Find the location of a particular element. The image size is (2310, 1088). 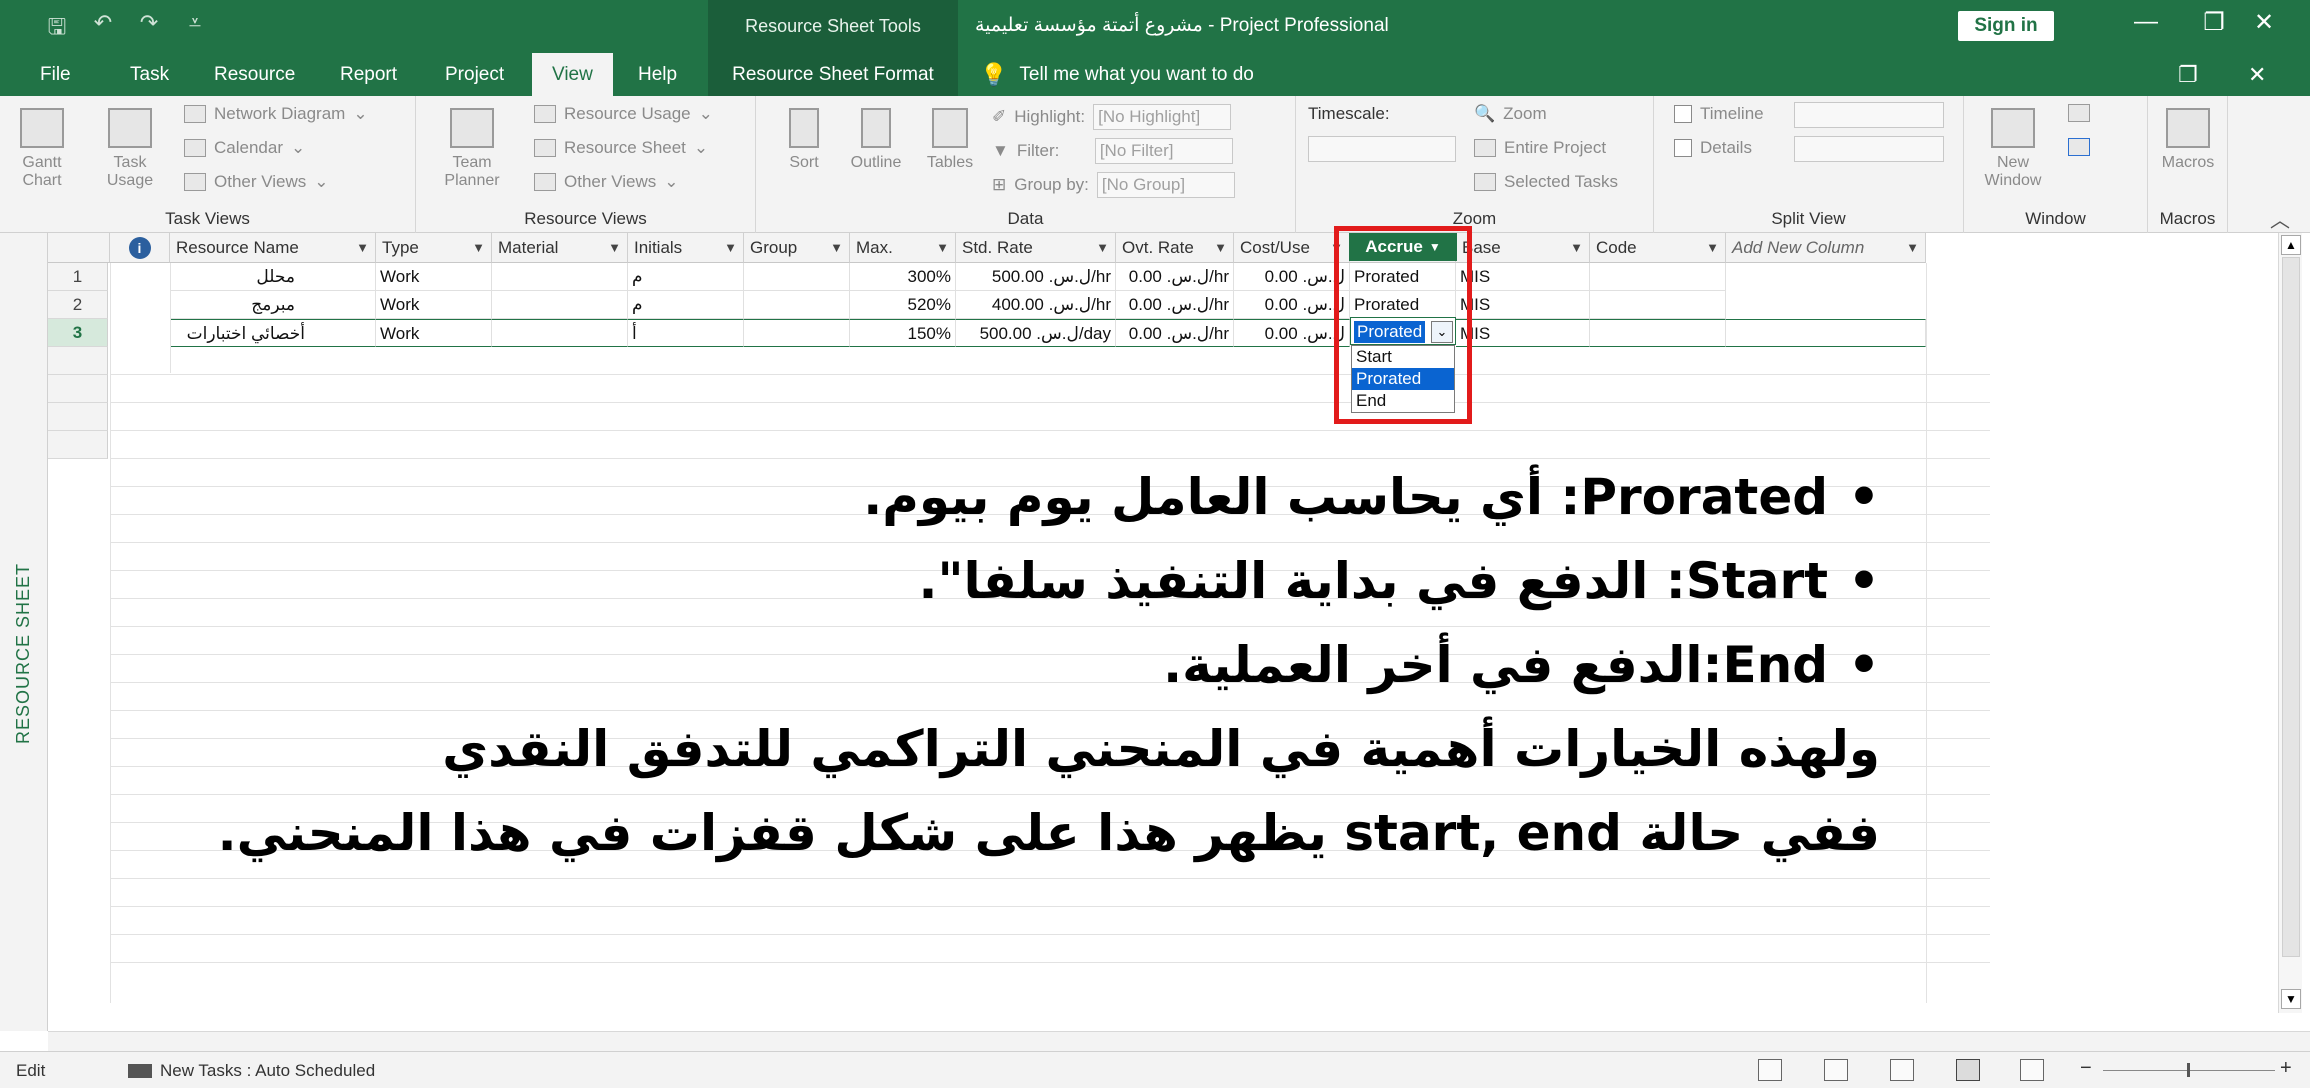

cell-std-rate: 500.00 ل.س.‏/day is located at coordinates (1036, 333).